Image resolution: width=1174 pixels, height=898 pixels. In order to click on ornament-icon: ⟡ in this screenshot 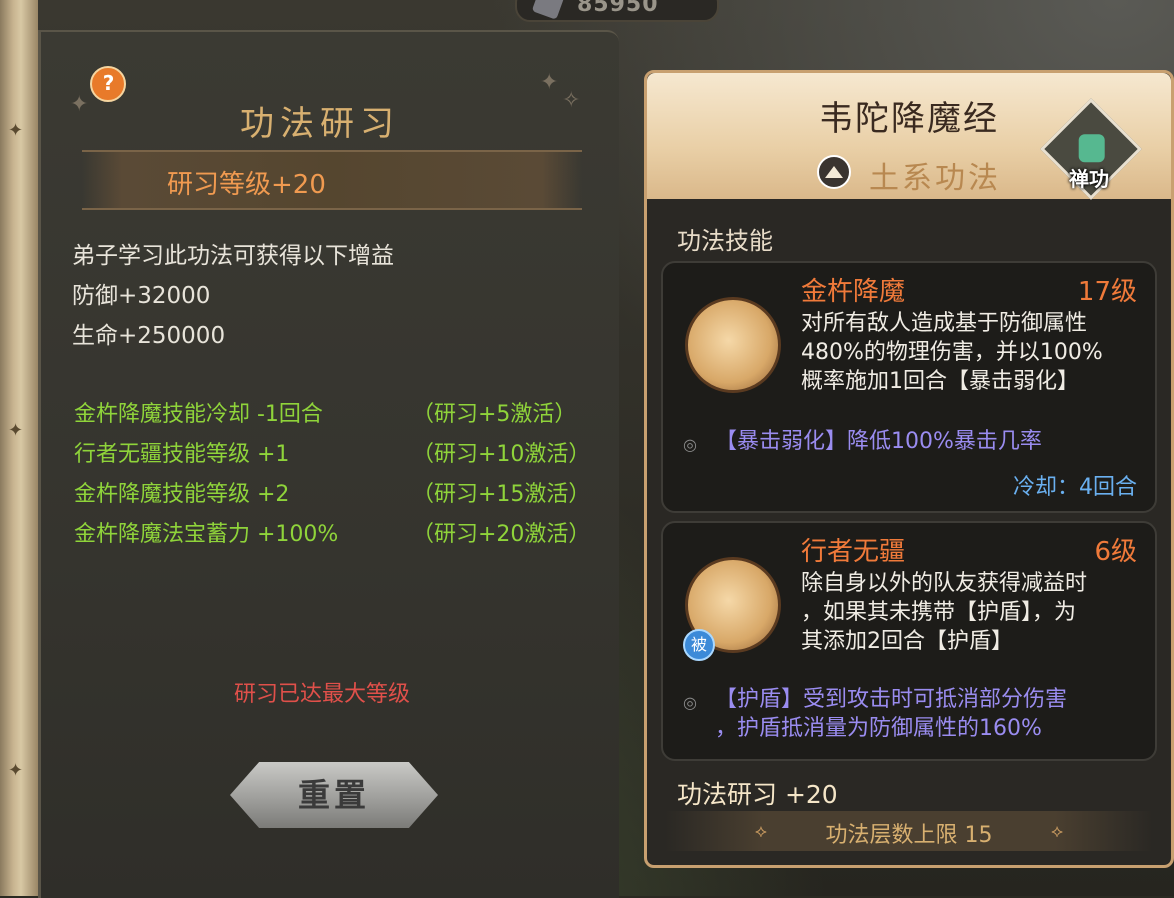, I will do `click(1057, 831)`.